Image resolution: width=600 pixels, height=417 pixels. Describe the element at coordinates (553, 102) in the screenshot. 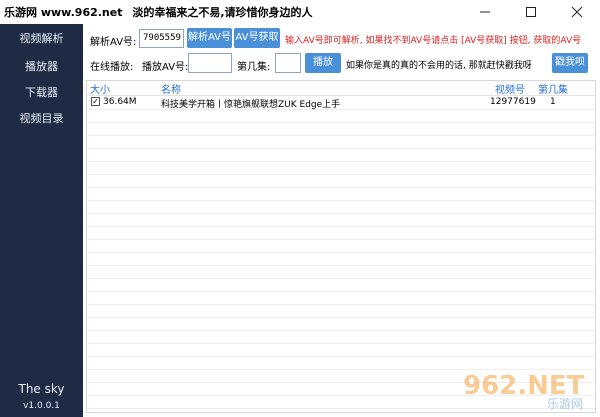

I see `cell-episode: 1` at that location.